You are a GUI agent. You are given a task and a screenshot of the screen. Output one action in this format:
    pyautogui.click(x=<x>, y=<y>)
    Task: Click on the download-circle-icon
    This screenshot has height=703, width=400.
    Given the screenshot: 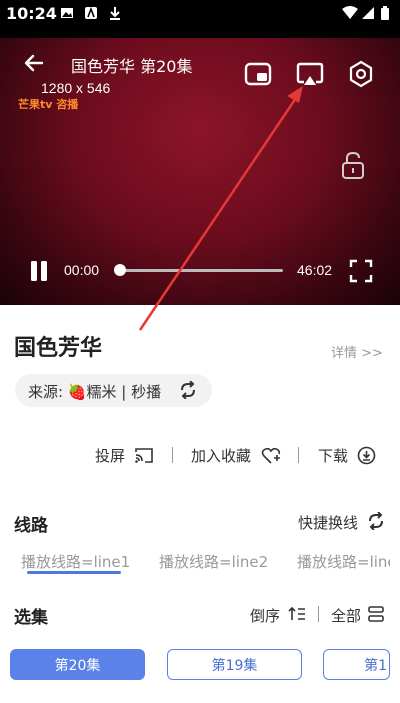 What is the action you would take?
    pyautogui.click(x=366, y=455)
    